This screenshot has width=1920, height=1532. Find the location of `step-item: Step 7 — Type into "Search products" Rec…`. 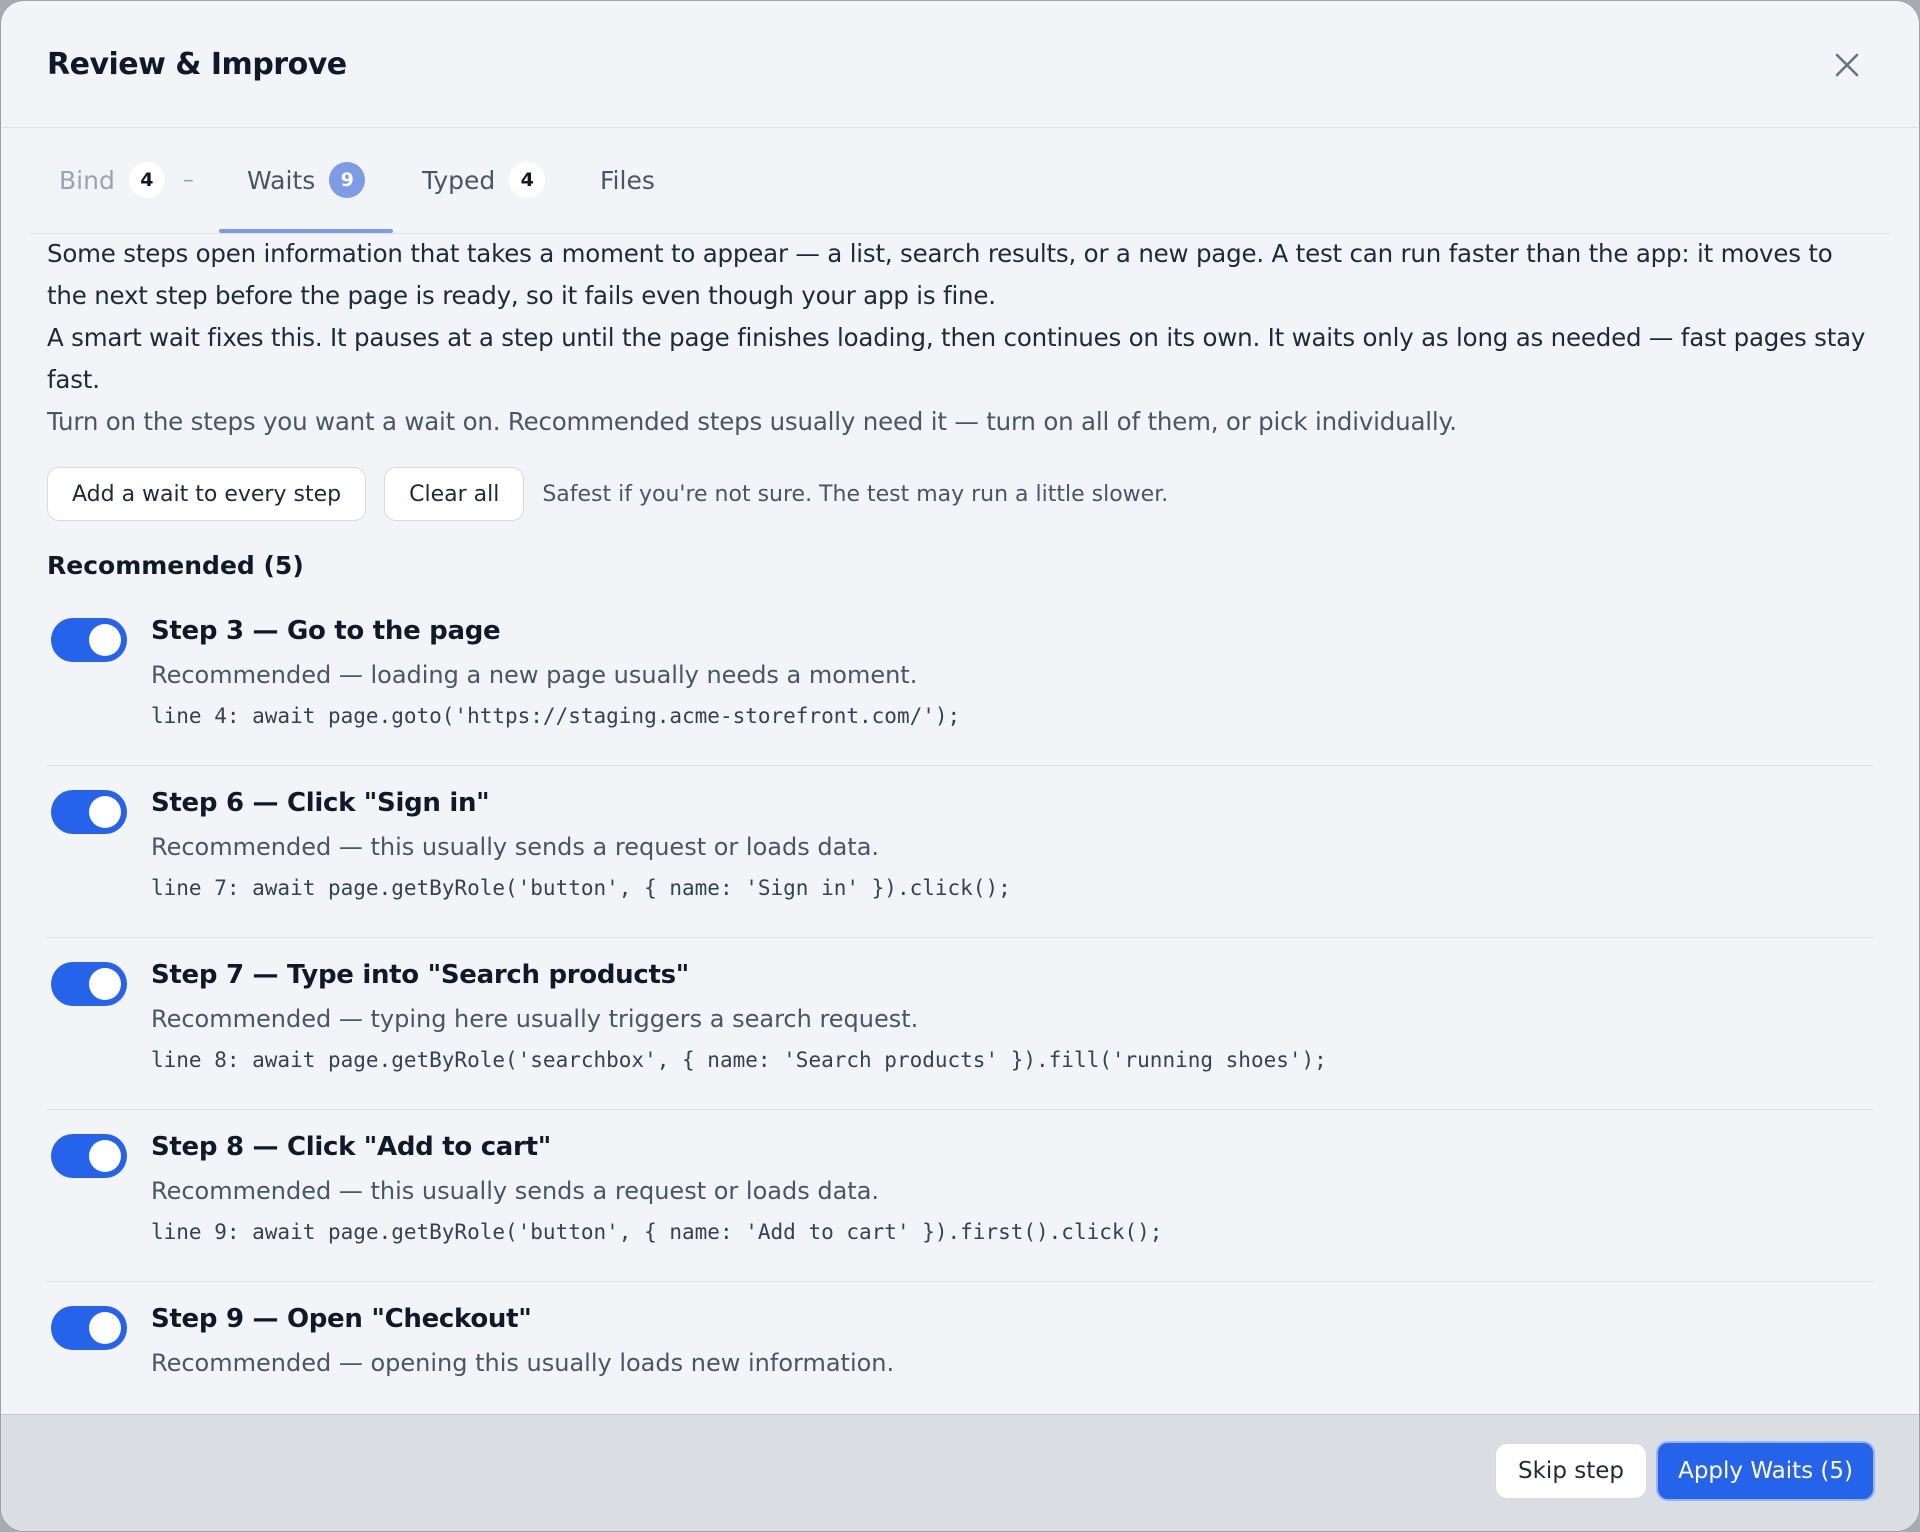

step-item: Step 7 — Type into "Search products" Rec… is located at coordinates (960, 1024).